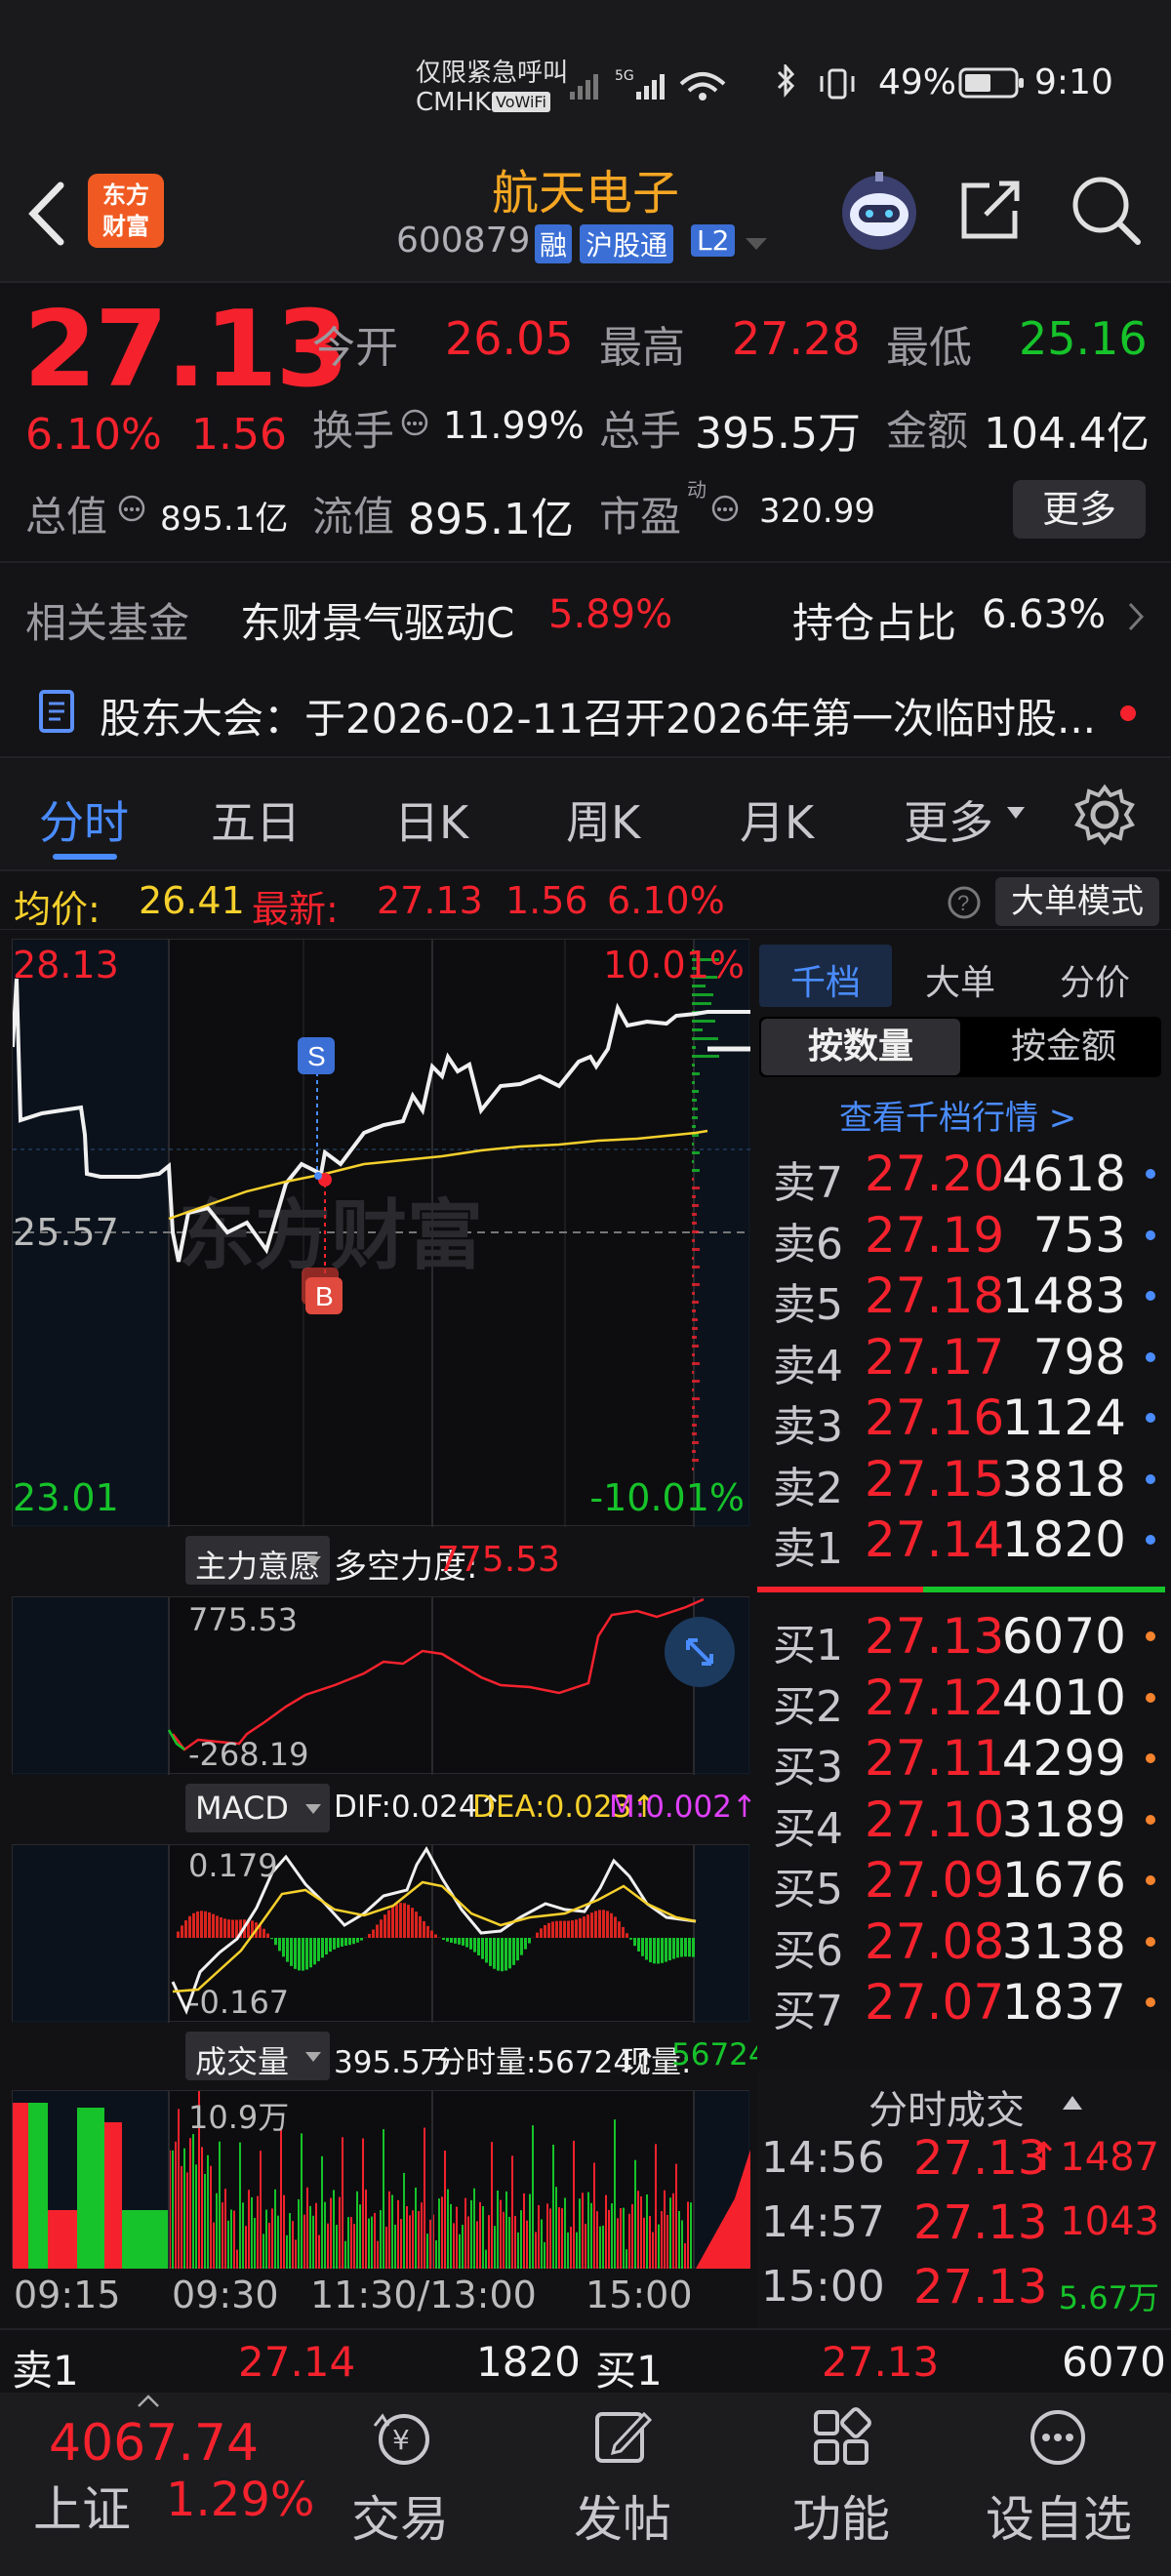 The height and width of the screenshot is (2576, 1171). Describe the element at coordinates (962, 1420) in the screenshot. I see `orderbook-row: 卖3 27.16 1124` at that location.